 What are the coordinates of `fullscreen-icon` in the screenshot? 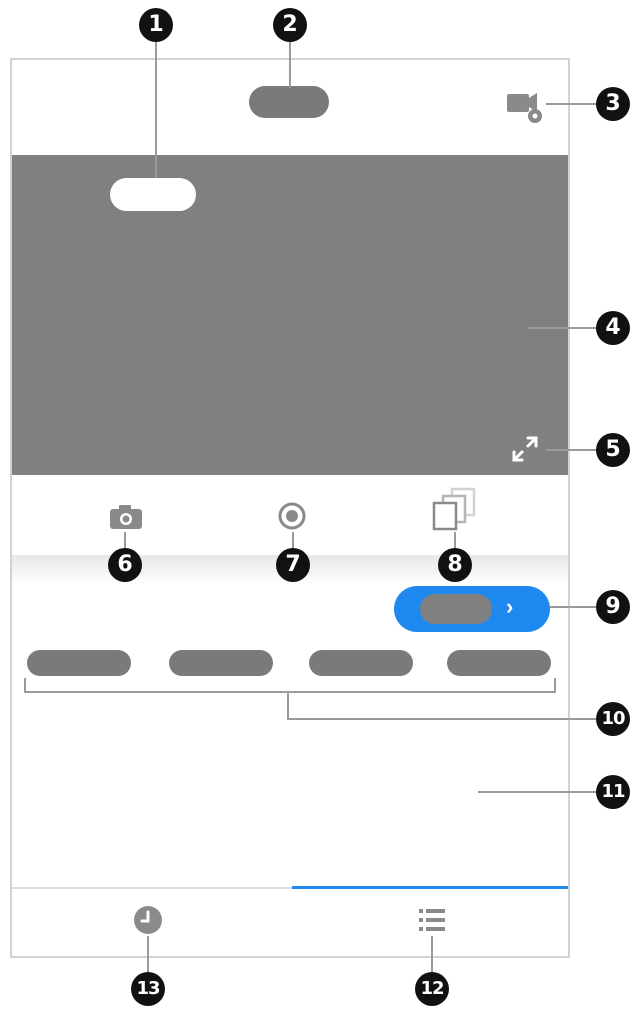 It's located at (525, 449).